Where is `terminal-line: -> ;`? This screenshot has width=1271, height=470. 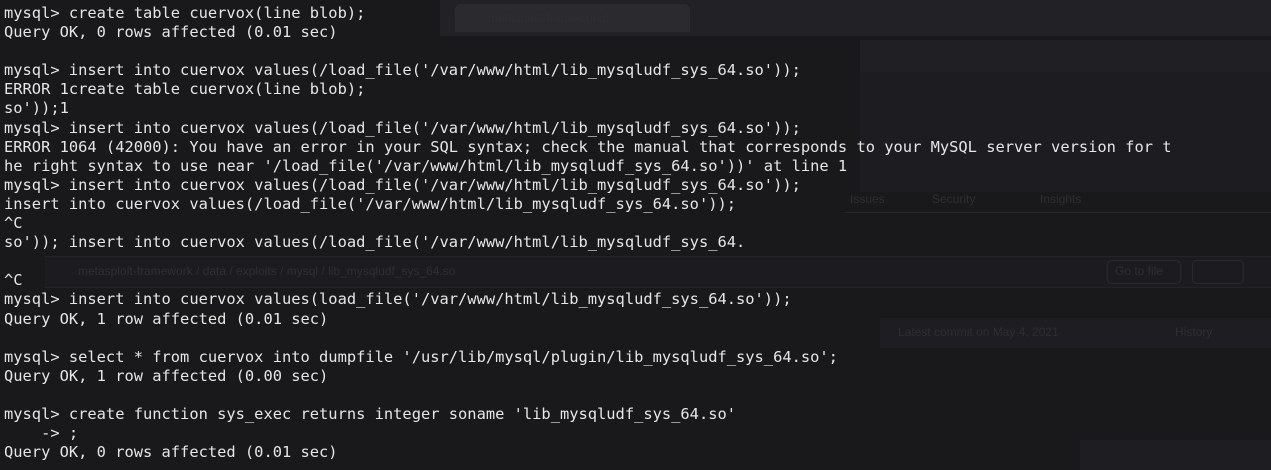 terminal-line: -> ; is located at coordinates (41, 433).